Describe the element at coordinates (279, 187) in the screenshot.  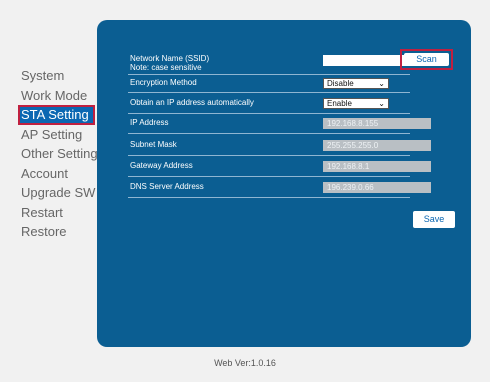
I see `dns-row: DNS Server Address 196.239.0.66` at that location.